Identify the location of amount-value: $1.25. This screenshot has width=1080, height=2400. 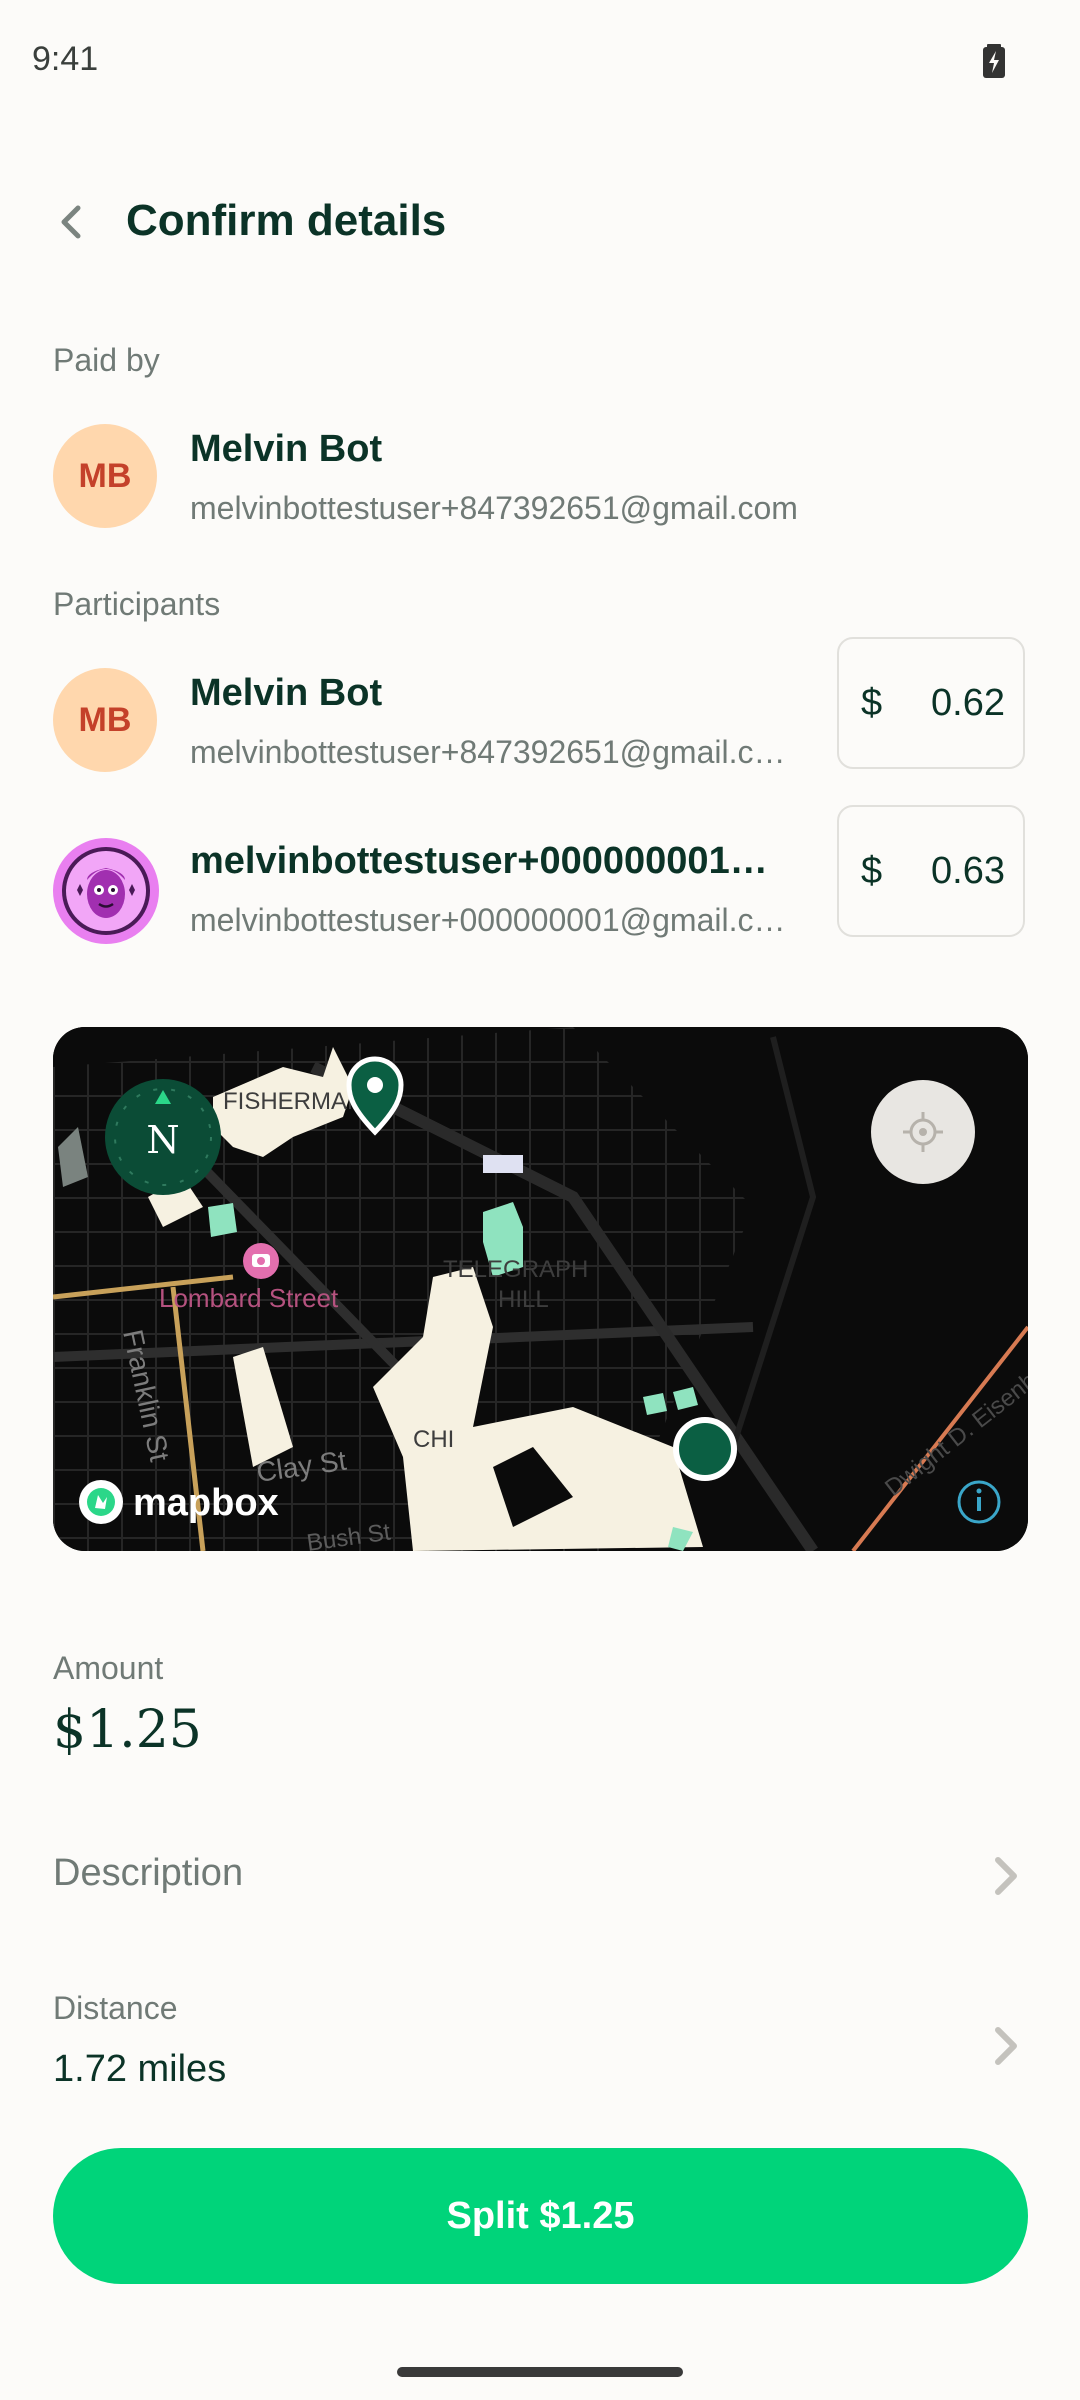
(127, 1730).